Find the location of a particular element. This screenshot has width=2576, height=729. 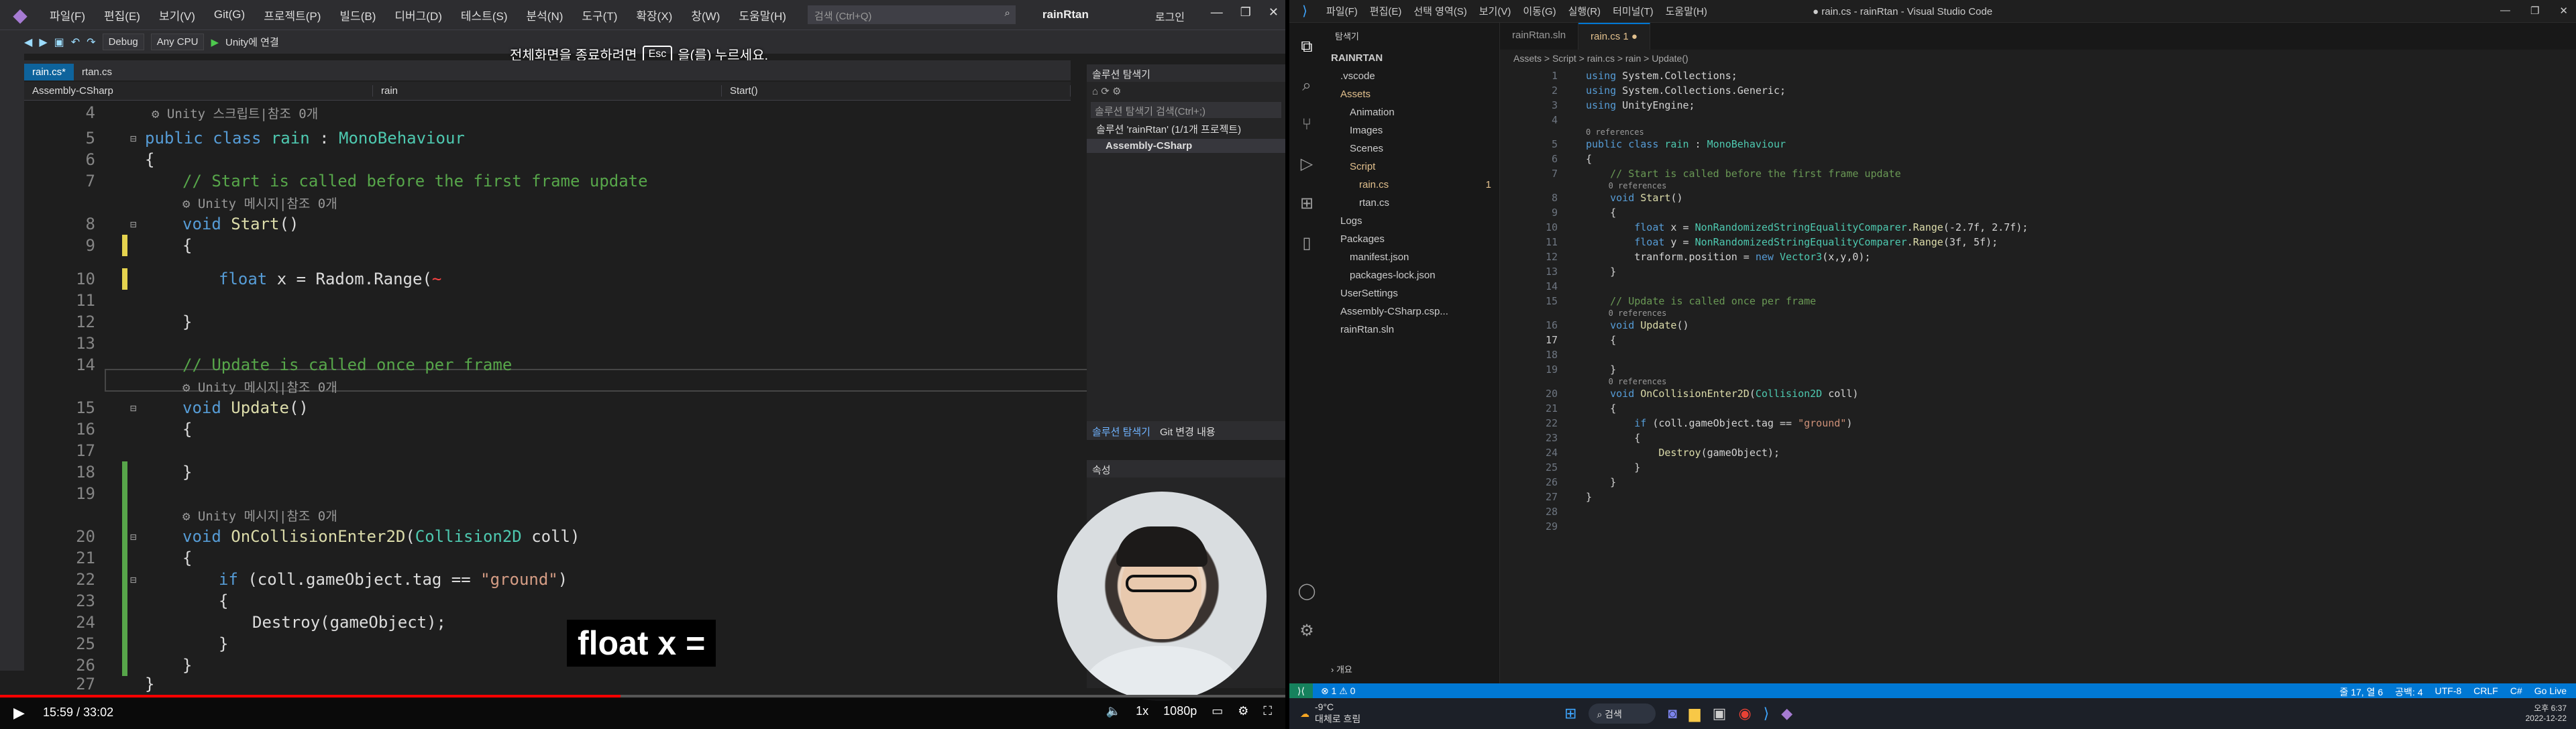

status-remote: ⟩⟨ is located at coordinates (1301, 691).